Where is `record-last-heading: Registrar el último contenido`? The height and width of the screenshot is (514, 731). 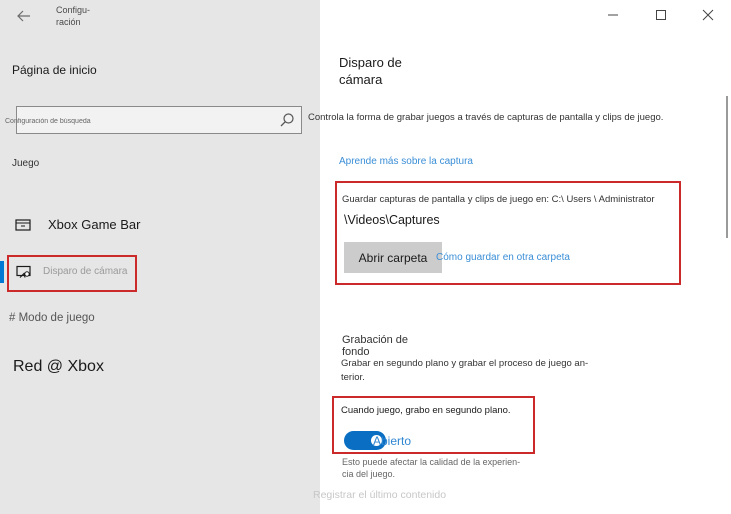
record-last-heading: Registrar el último contenido is located at coordinates (380, 495).